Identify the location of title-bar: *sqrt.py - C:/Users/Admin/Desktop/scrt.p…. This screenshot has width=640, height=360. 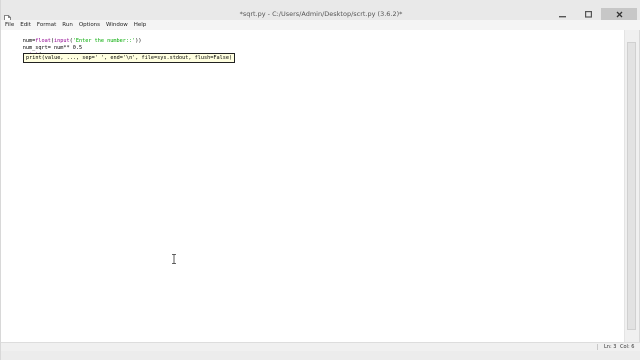
(320, 11).